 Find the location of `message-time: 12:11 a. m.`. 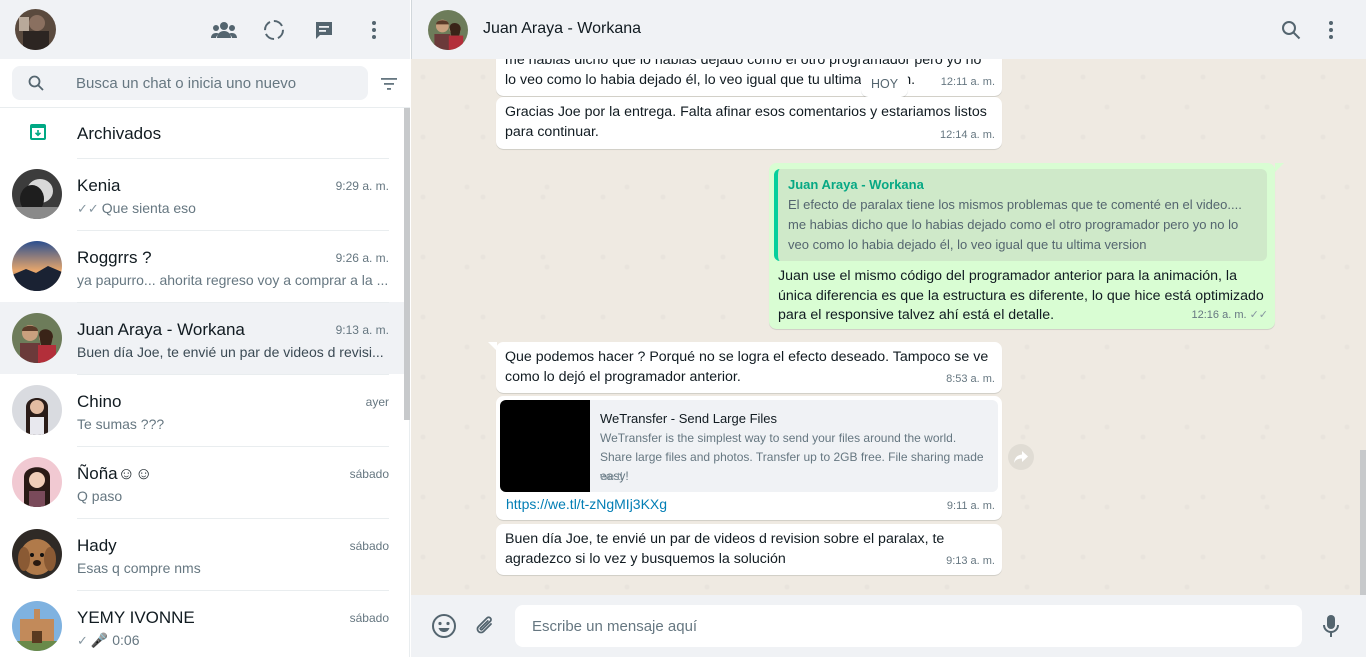

message-time: 12:11 a. m. is located at coordinates (967, 81).